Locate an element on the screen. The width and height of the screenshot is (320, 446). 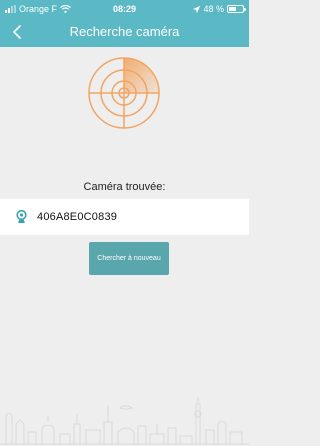
back-button is located at coordinates (17, 32).